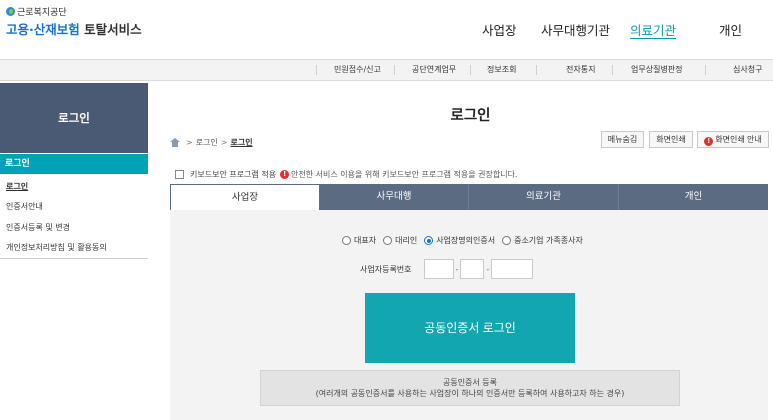 The image size is (773, 420). I want to click on kcomwel-logo-icon, so click(10, 11).